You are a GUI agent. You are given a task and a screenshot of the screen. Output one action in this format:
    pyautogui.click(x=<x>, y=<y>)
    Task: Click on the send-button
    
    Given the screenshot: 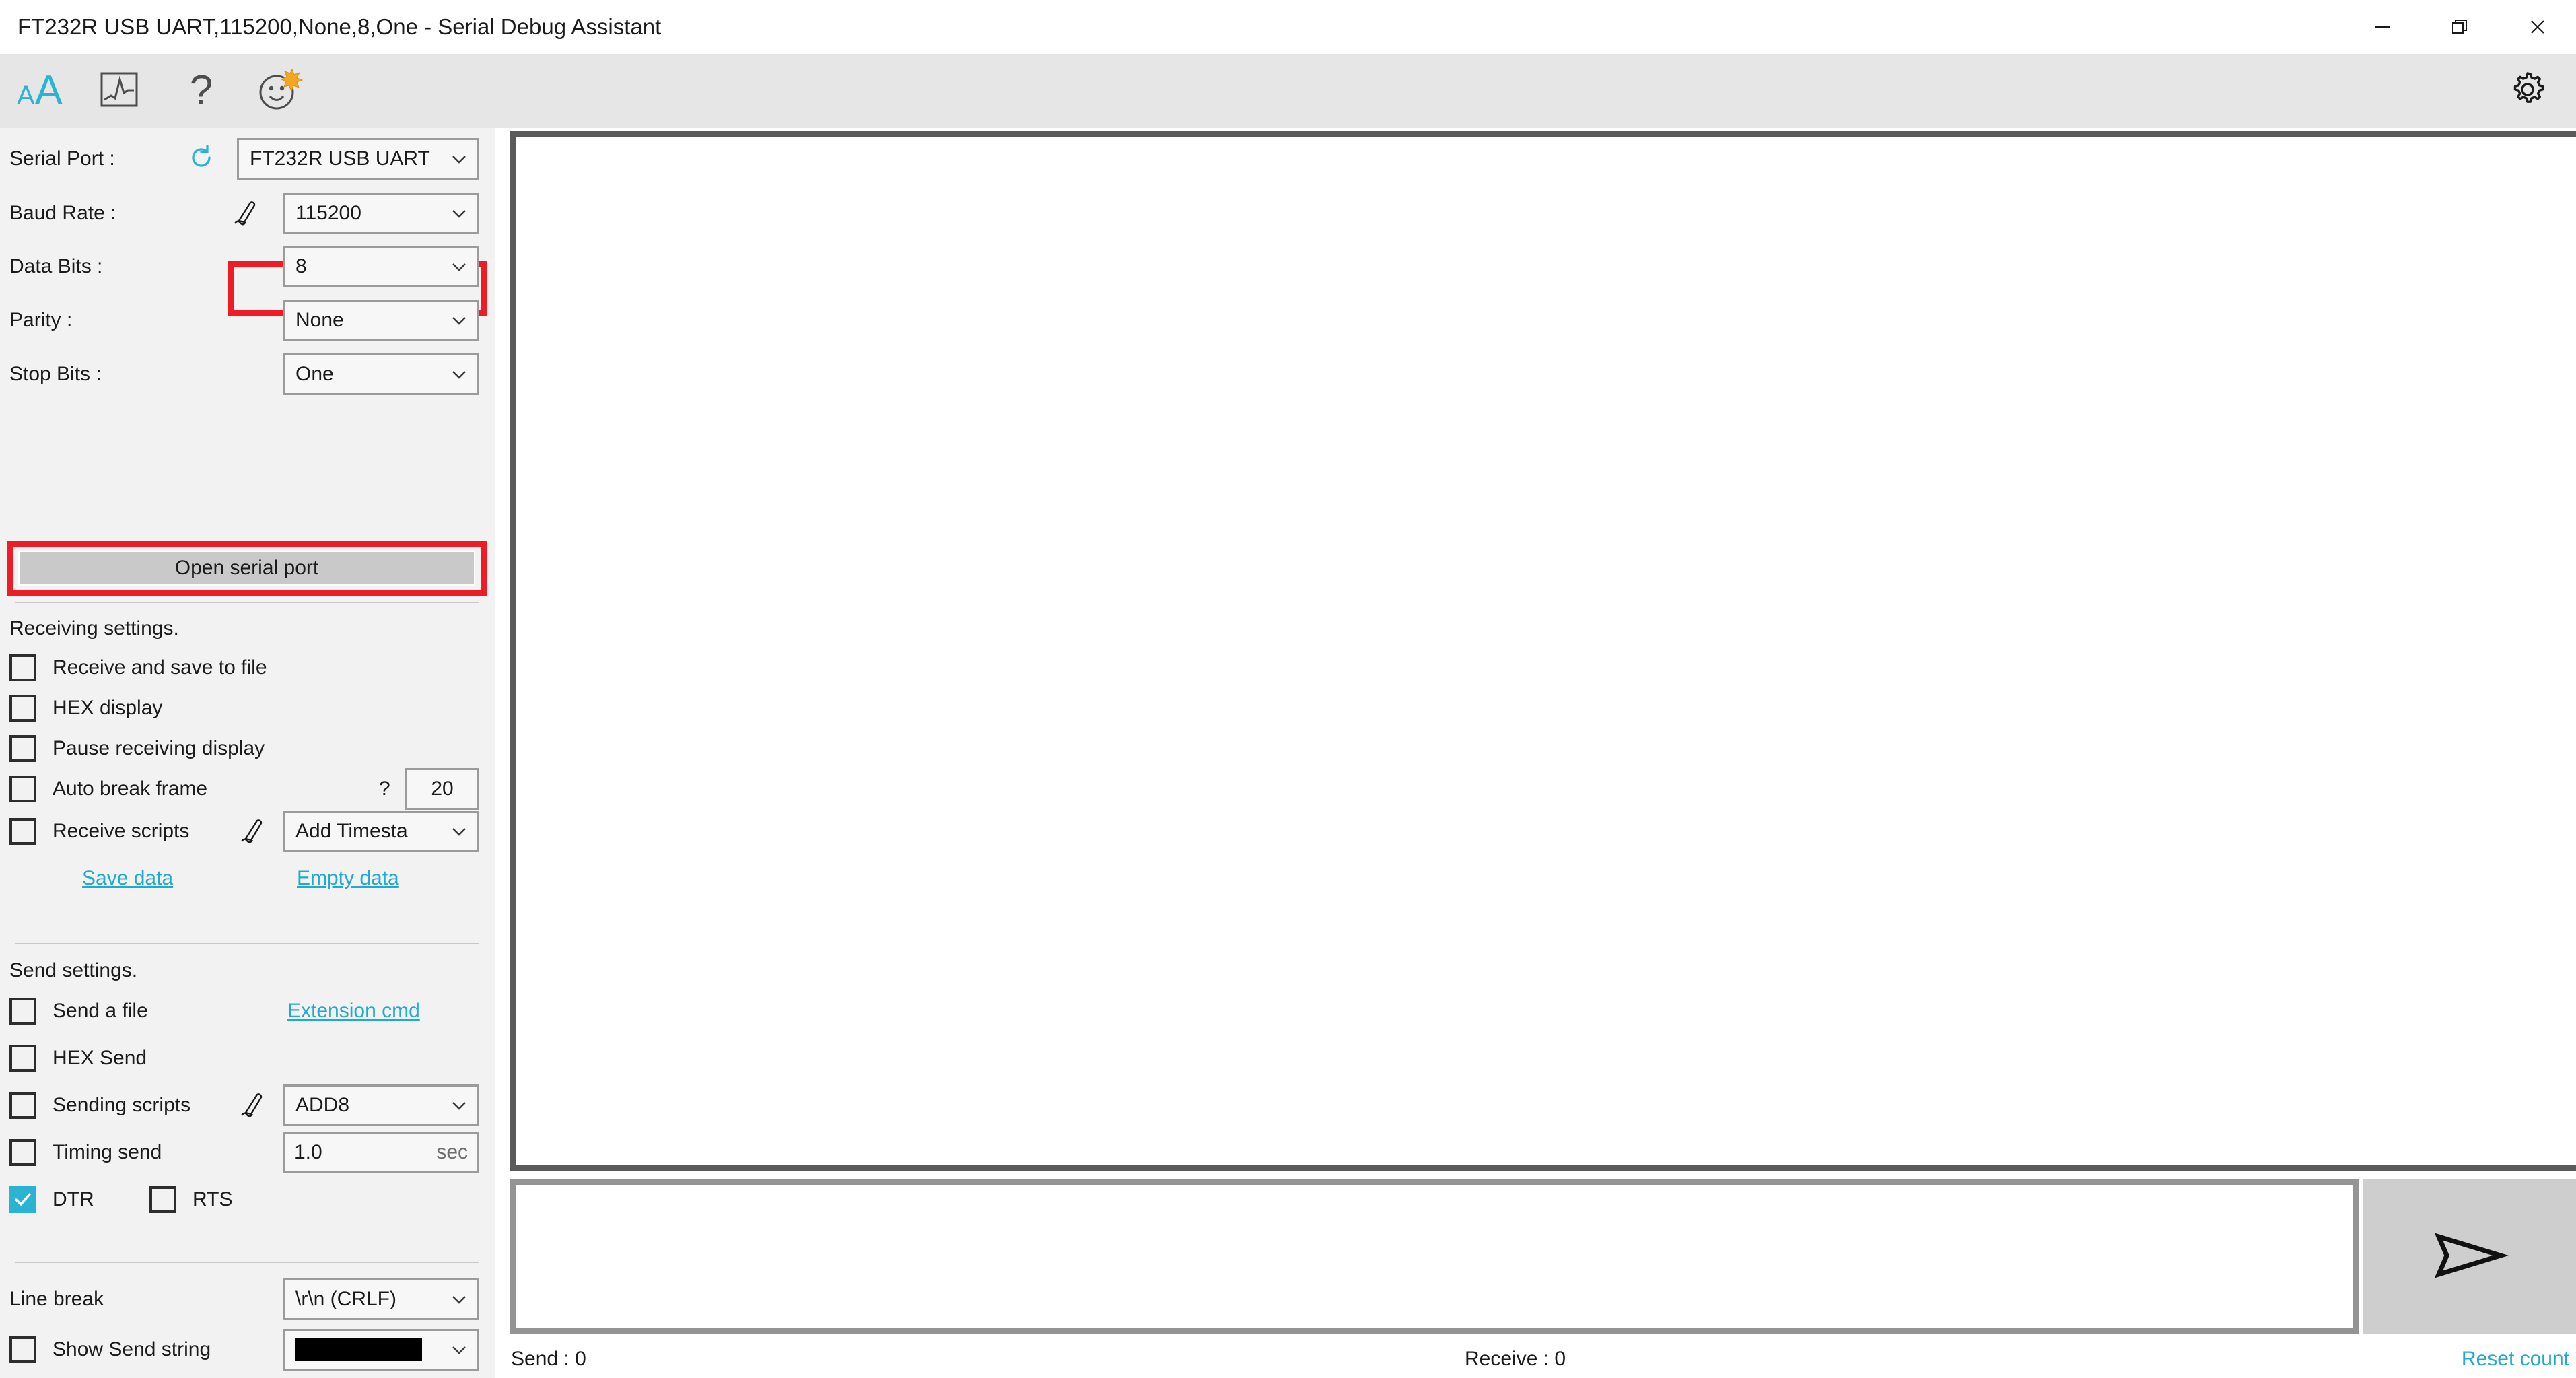 What is the action you would take?
    pyautogui.click(x=2469, y=1256)
    